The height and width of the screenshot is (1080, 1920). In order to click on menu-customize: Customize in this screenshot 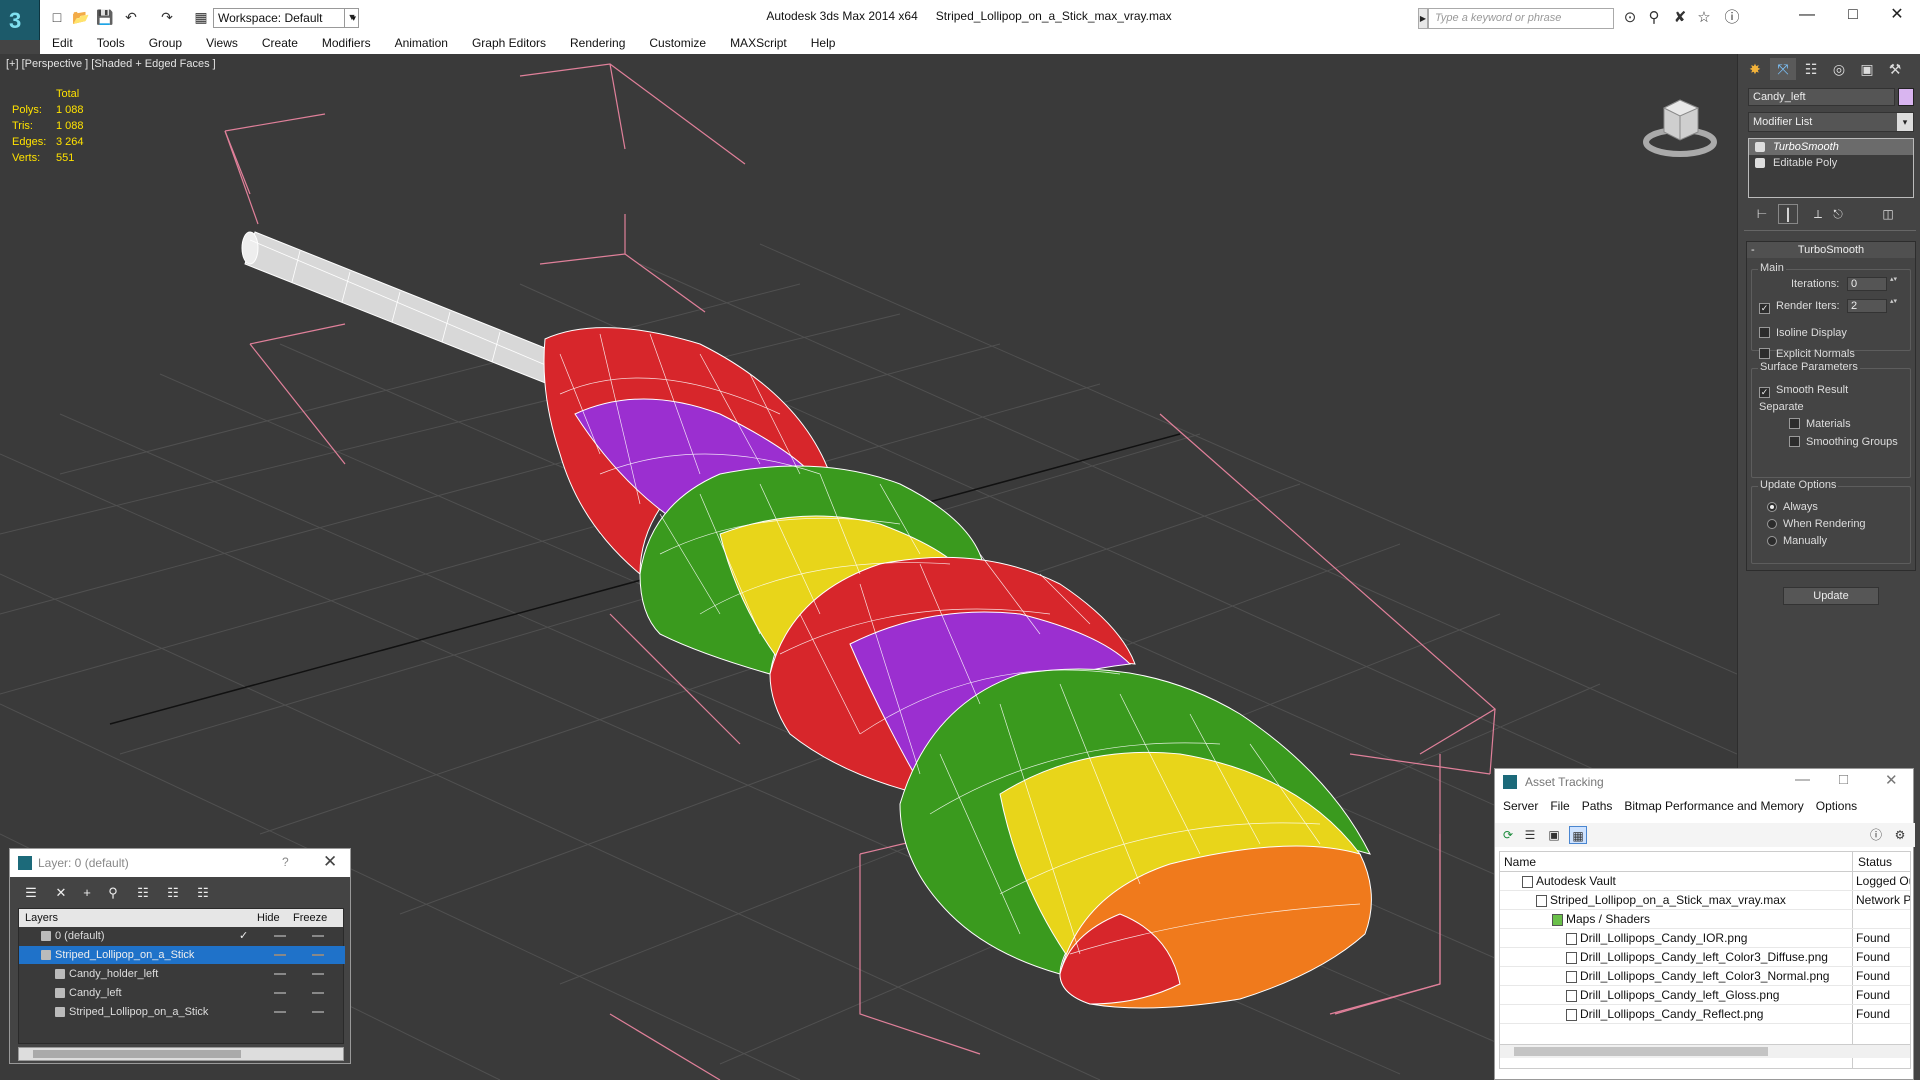, I will do `click(677, 43)`.